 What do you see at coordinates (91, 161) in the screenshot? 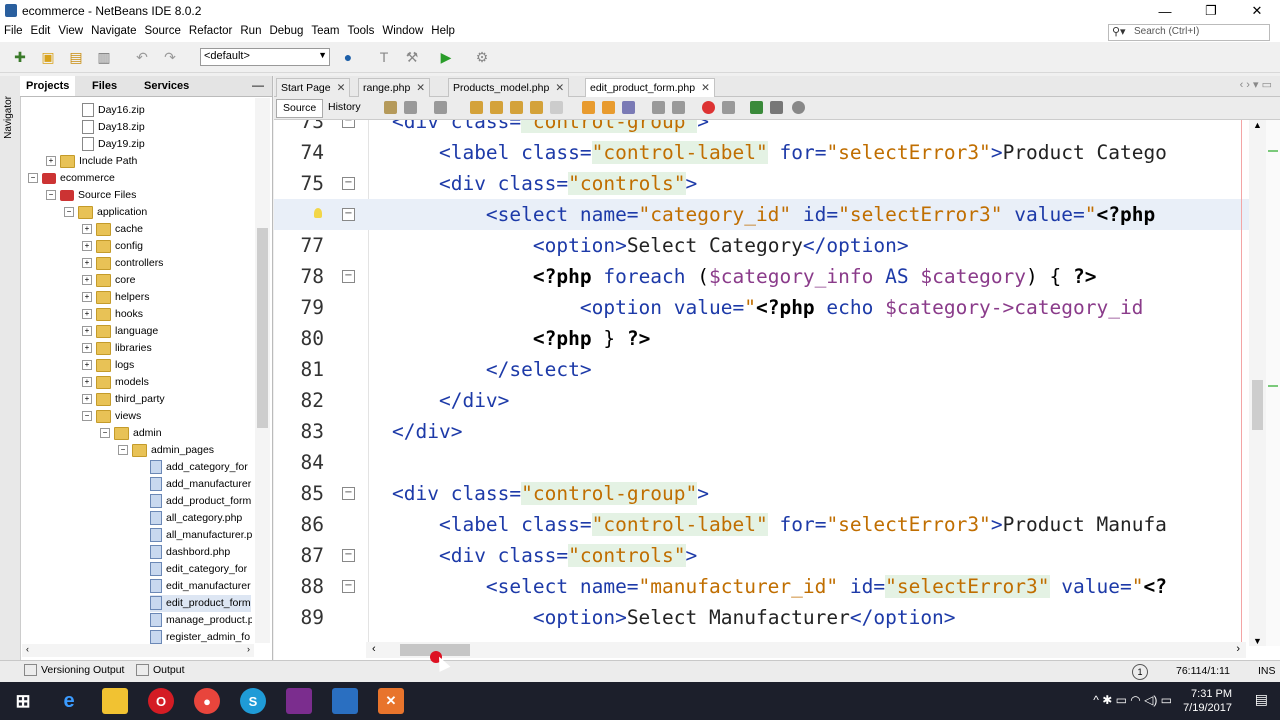
I see `tree-item: + Include Path` at bounding box center [91, 161].